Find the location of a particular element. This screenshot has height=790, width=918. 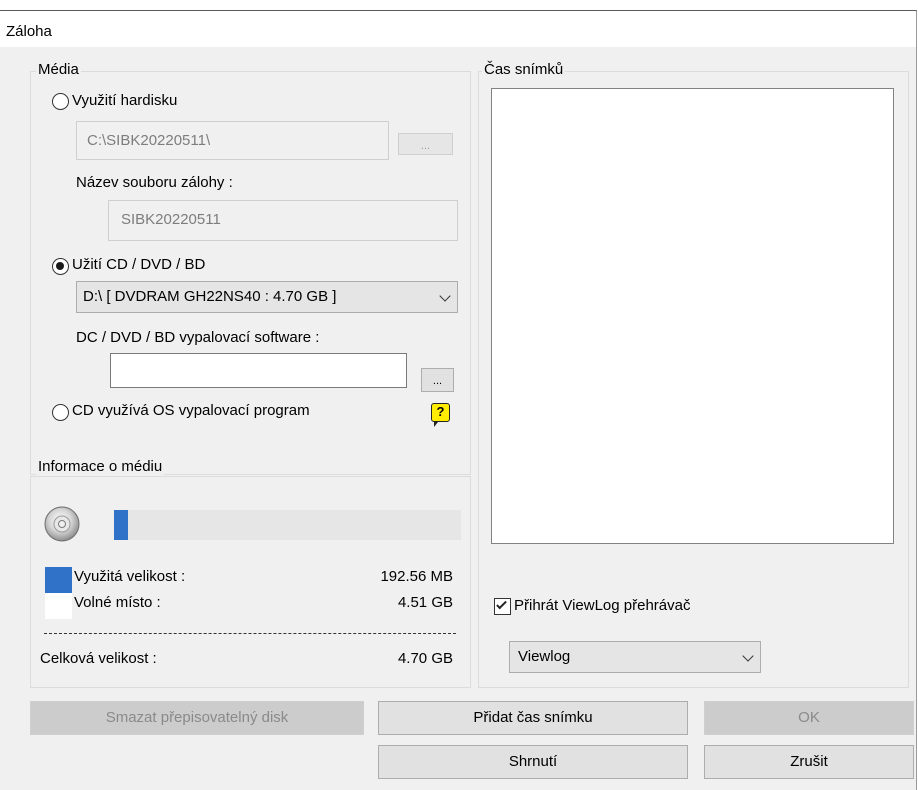

radio-selected-dot is located at coordinates (60, 266).